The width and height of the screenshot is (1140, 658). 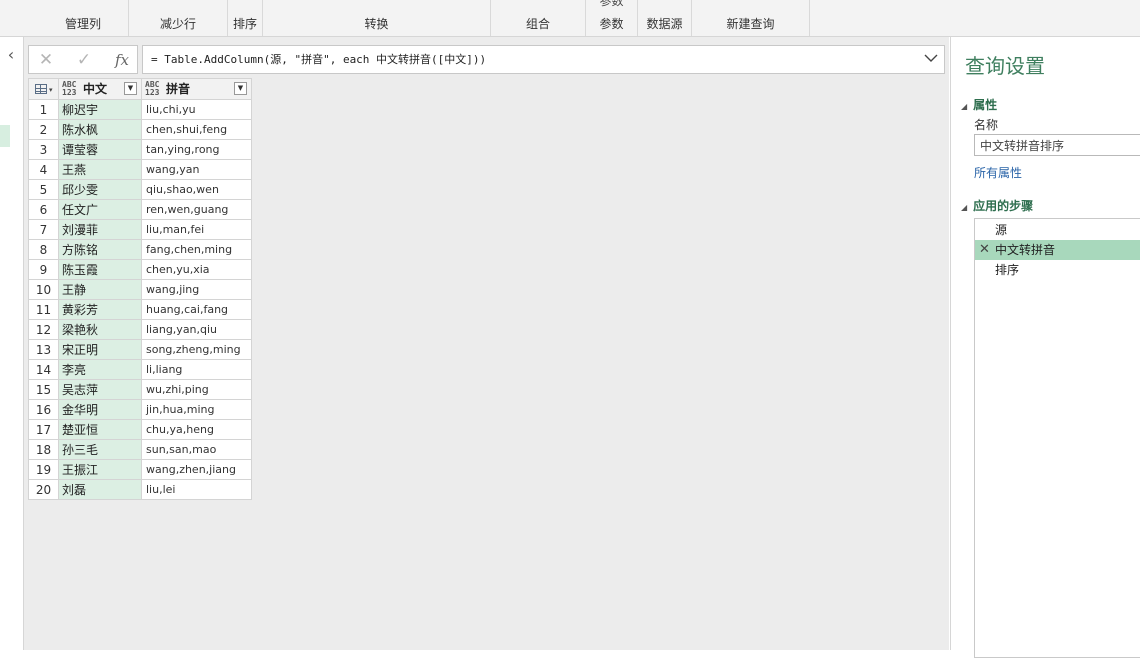 I want to click on table-row: 8 方陈铭 fang,chen,ming, so click(x=140, y=249).